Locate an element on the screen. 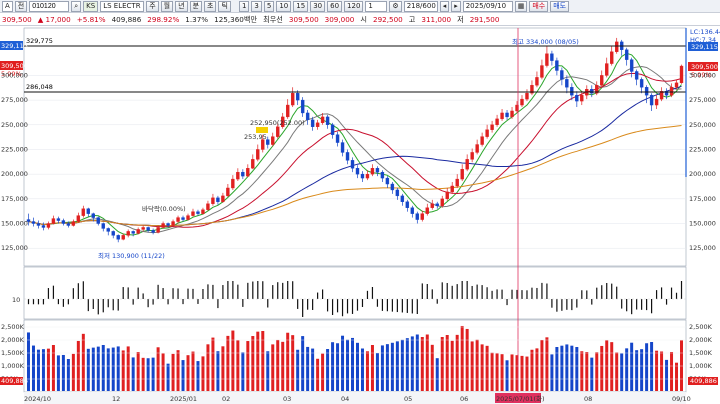 This screenshot has width=720, height=404. date-input: 2025/09/10 is located at coordinates (487, 6).